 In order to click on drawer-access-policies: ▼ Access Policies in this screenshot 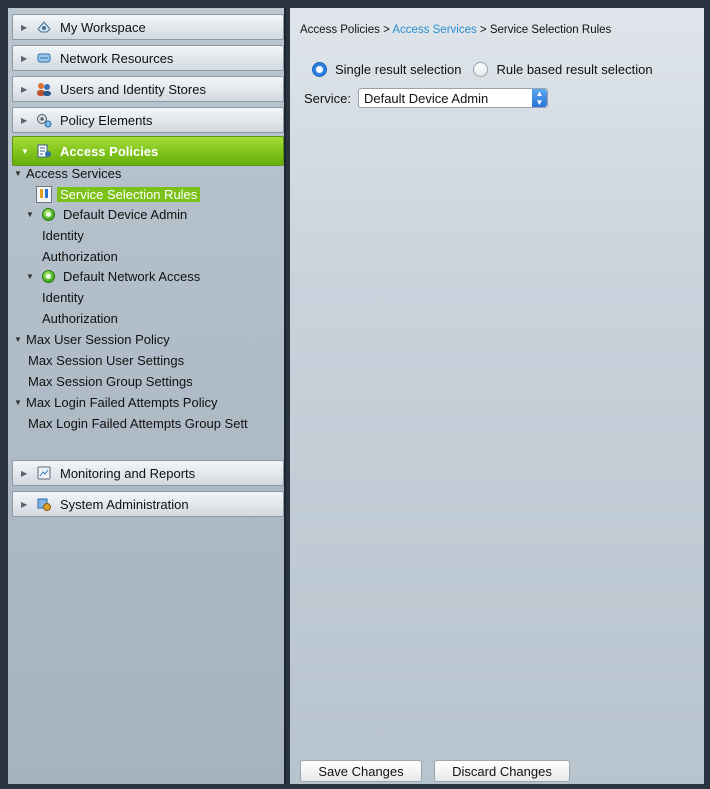, I will do `click(148, 151)`.